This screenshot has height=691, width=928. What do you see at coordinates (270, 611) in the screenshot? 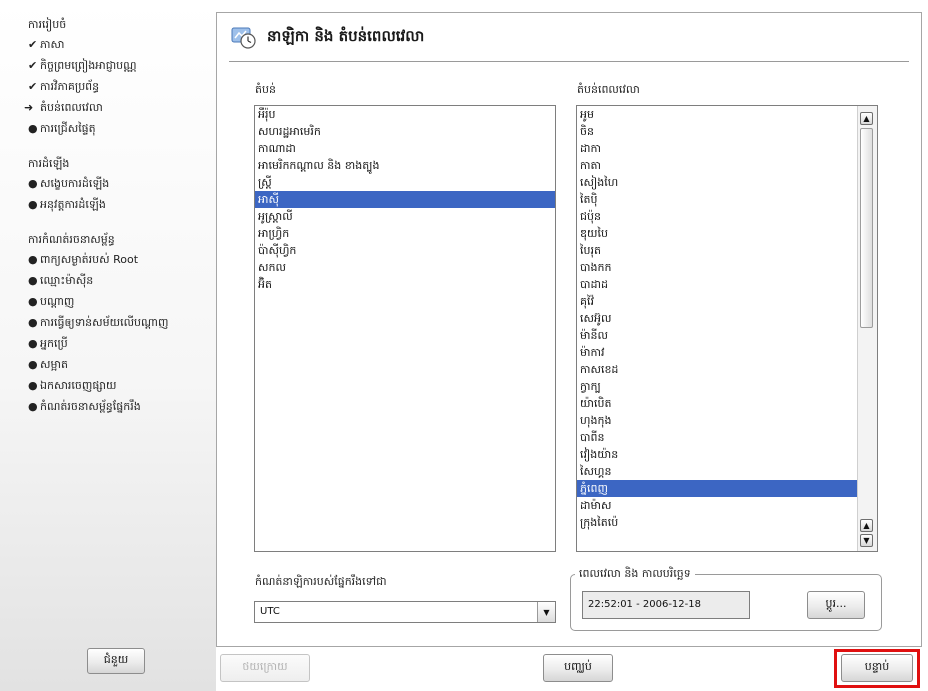
I see `hwclock-value: UTC` at bounding box center [270, 611].